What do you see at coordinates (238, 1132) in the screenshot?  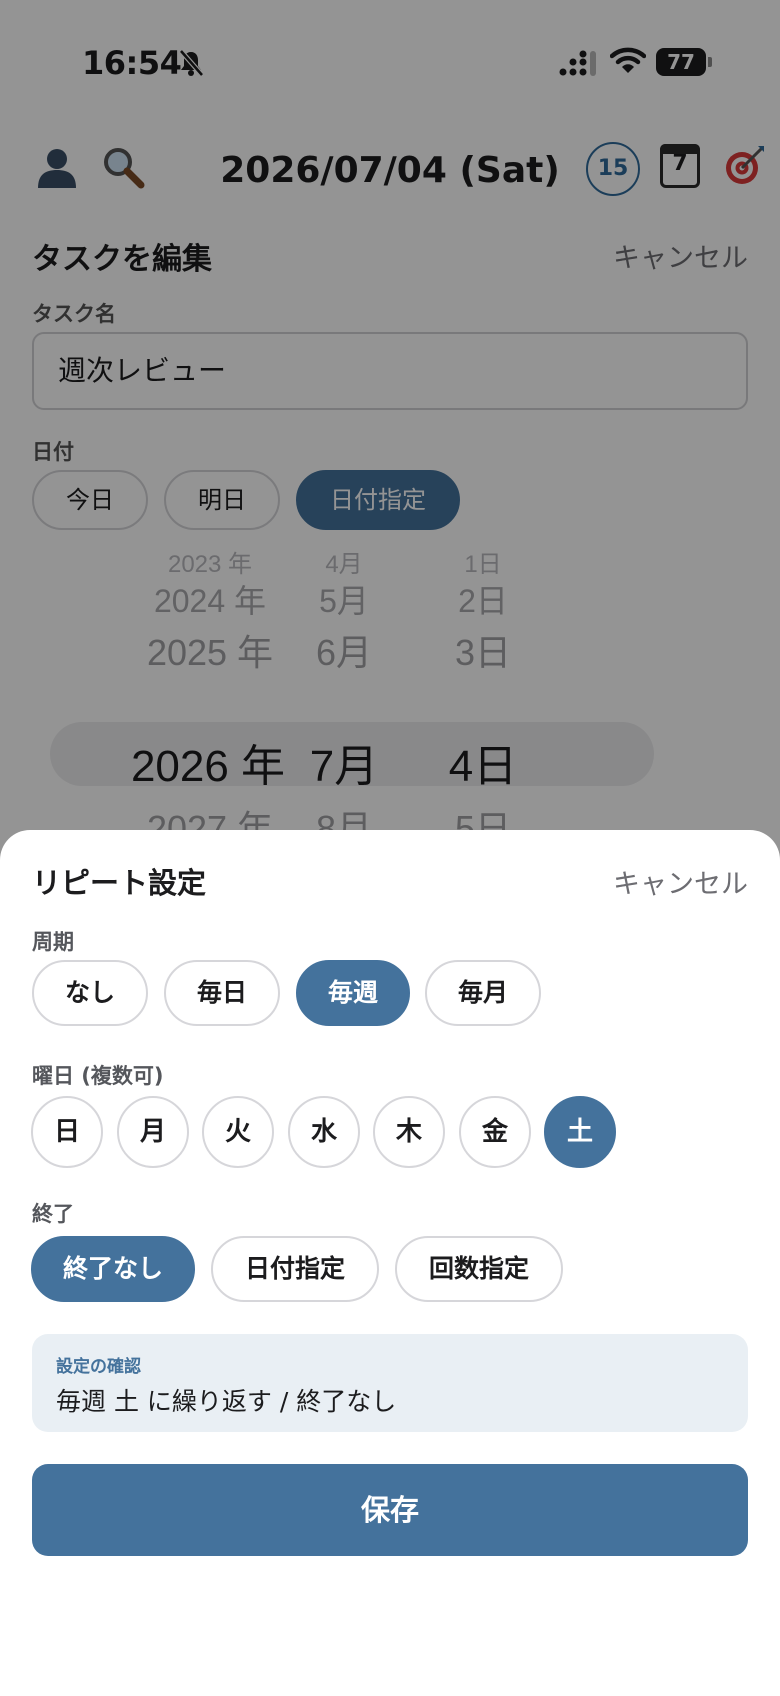 I see `weekday-tue: 火` at bounding box center [238, 1132].